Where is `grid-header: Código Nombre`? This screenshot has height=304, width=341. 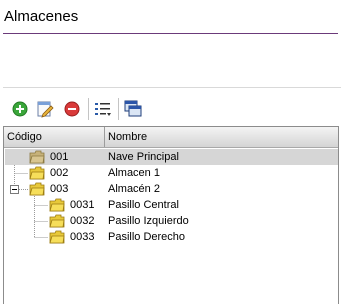
grid-header: Código Nombre is located at coordinates (171, 137).